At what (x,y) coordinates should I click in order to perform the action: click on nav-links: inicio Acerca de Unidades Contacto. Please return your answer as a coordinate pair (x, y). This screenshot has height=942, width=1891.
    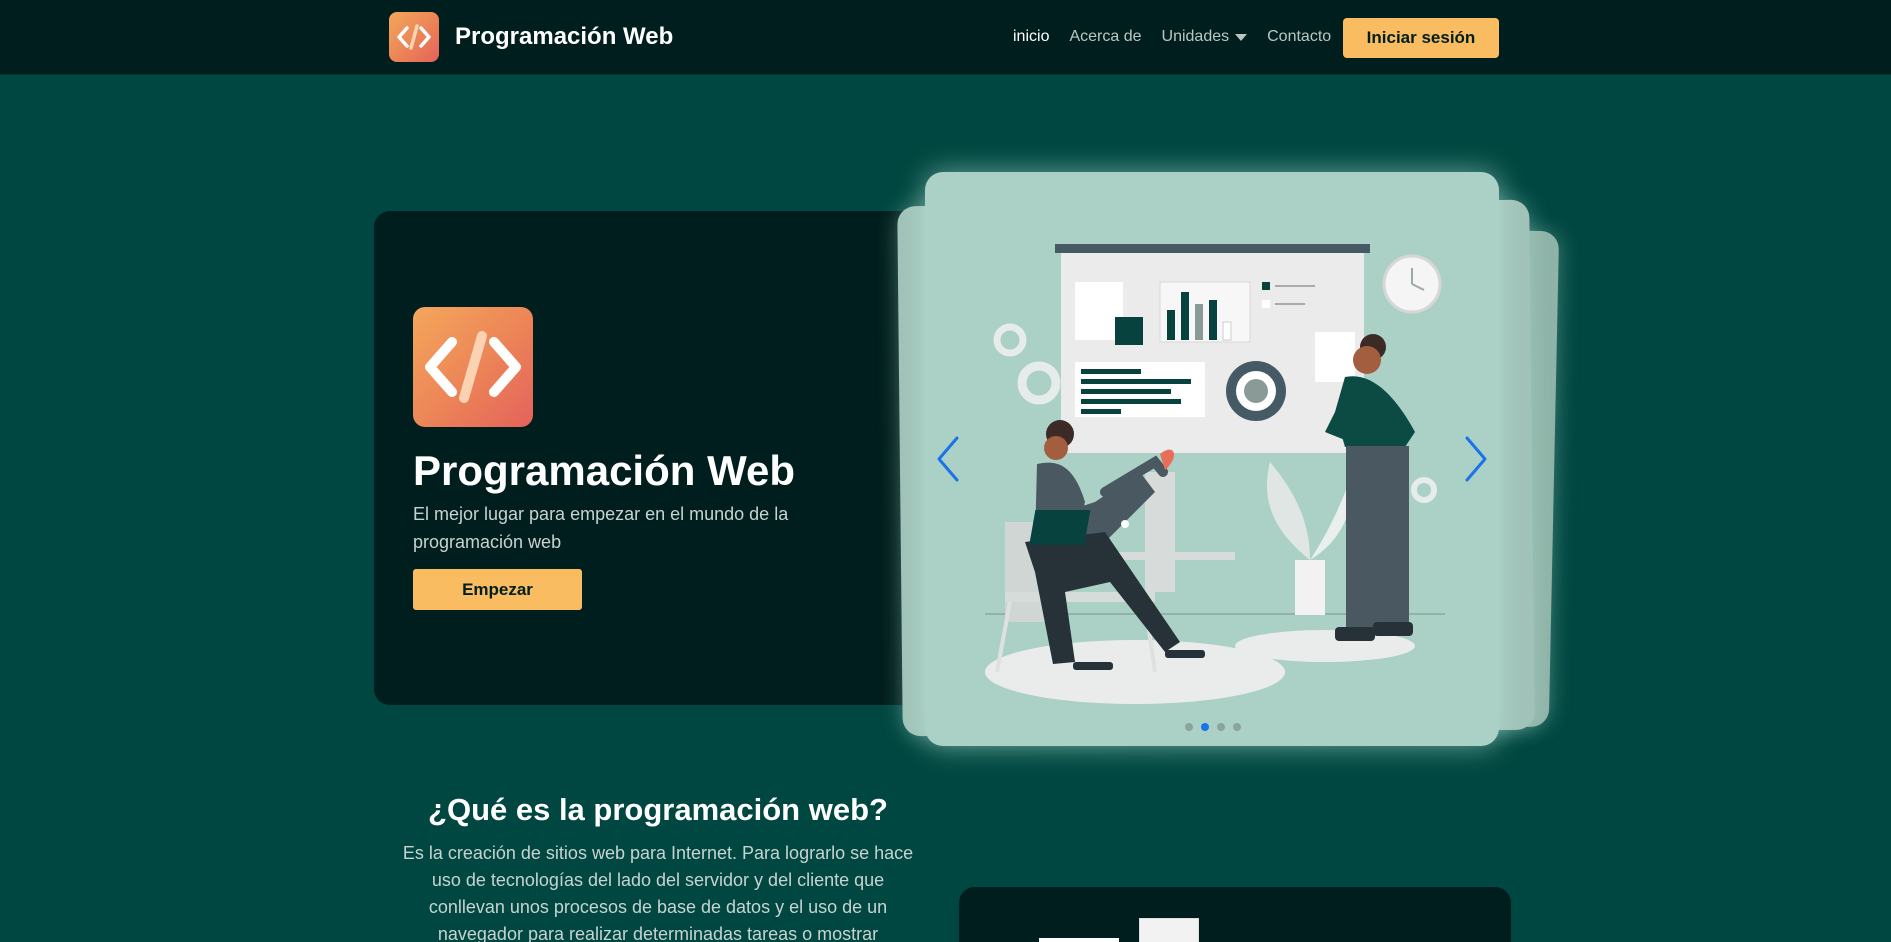
    Looking at the image, I should click on (1182, 37).